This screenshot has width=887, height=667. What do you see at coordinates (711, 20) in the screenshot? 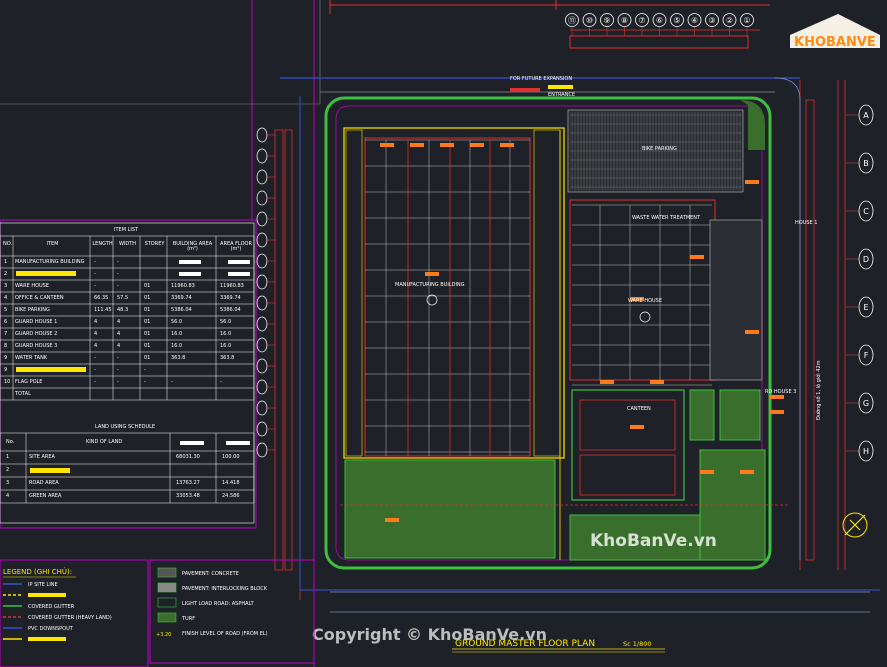
I see `grid-bubble-label: ③` at bounding box center [711, 20].